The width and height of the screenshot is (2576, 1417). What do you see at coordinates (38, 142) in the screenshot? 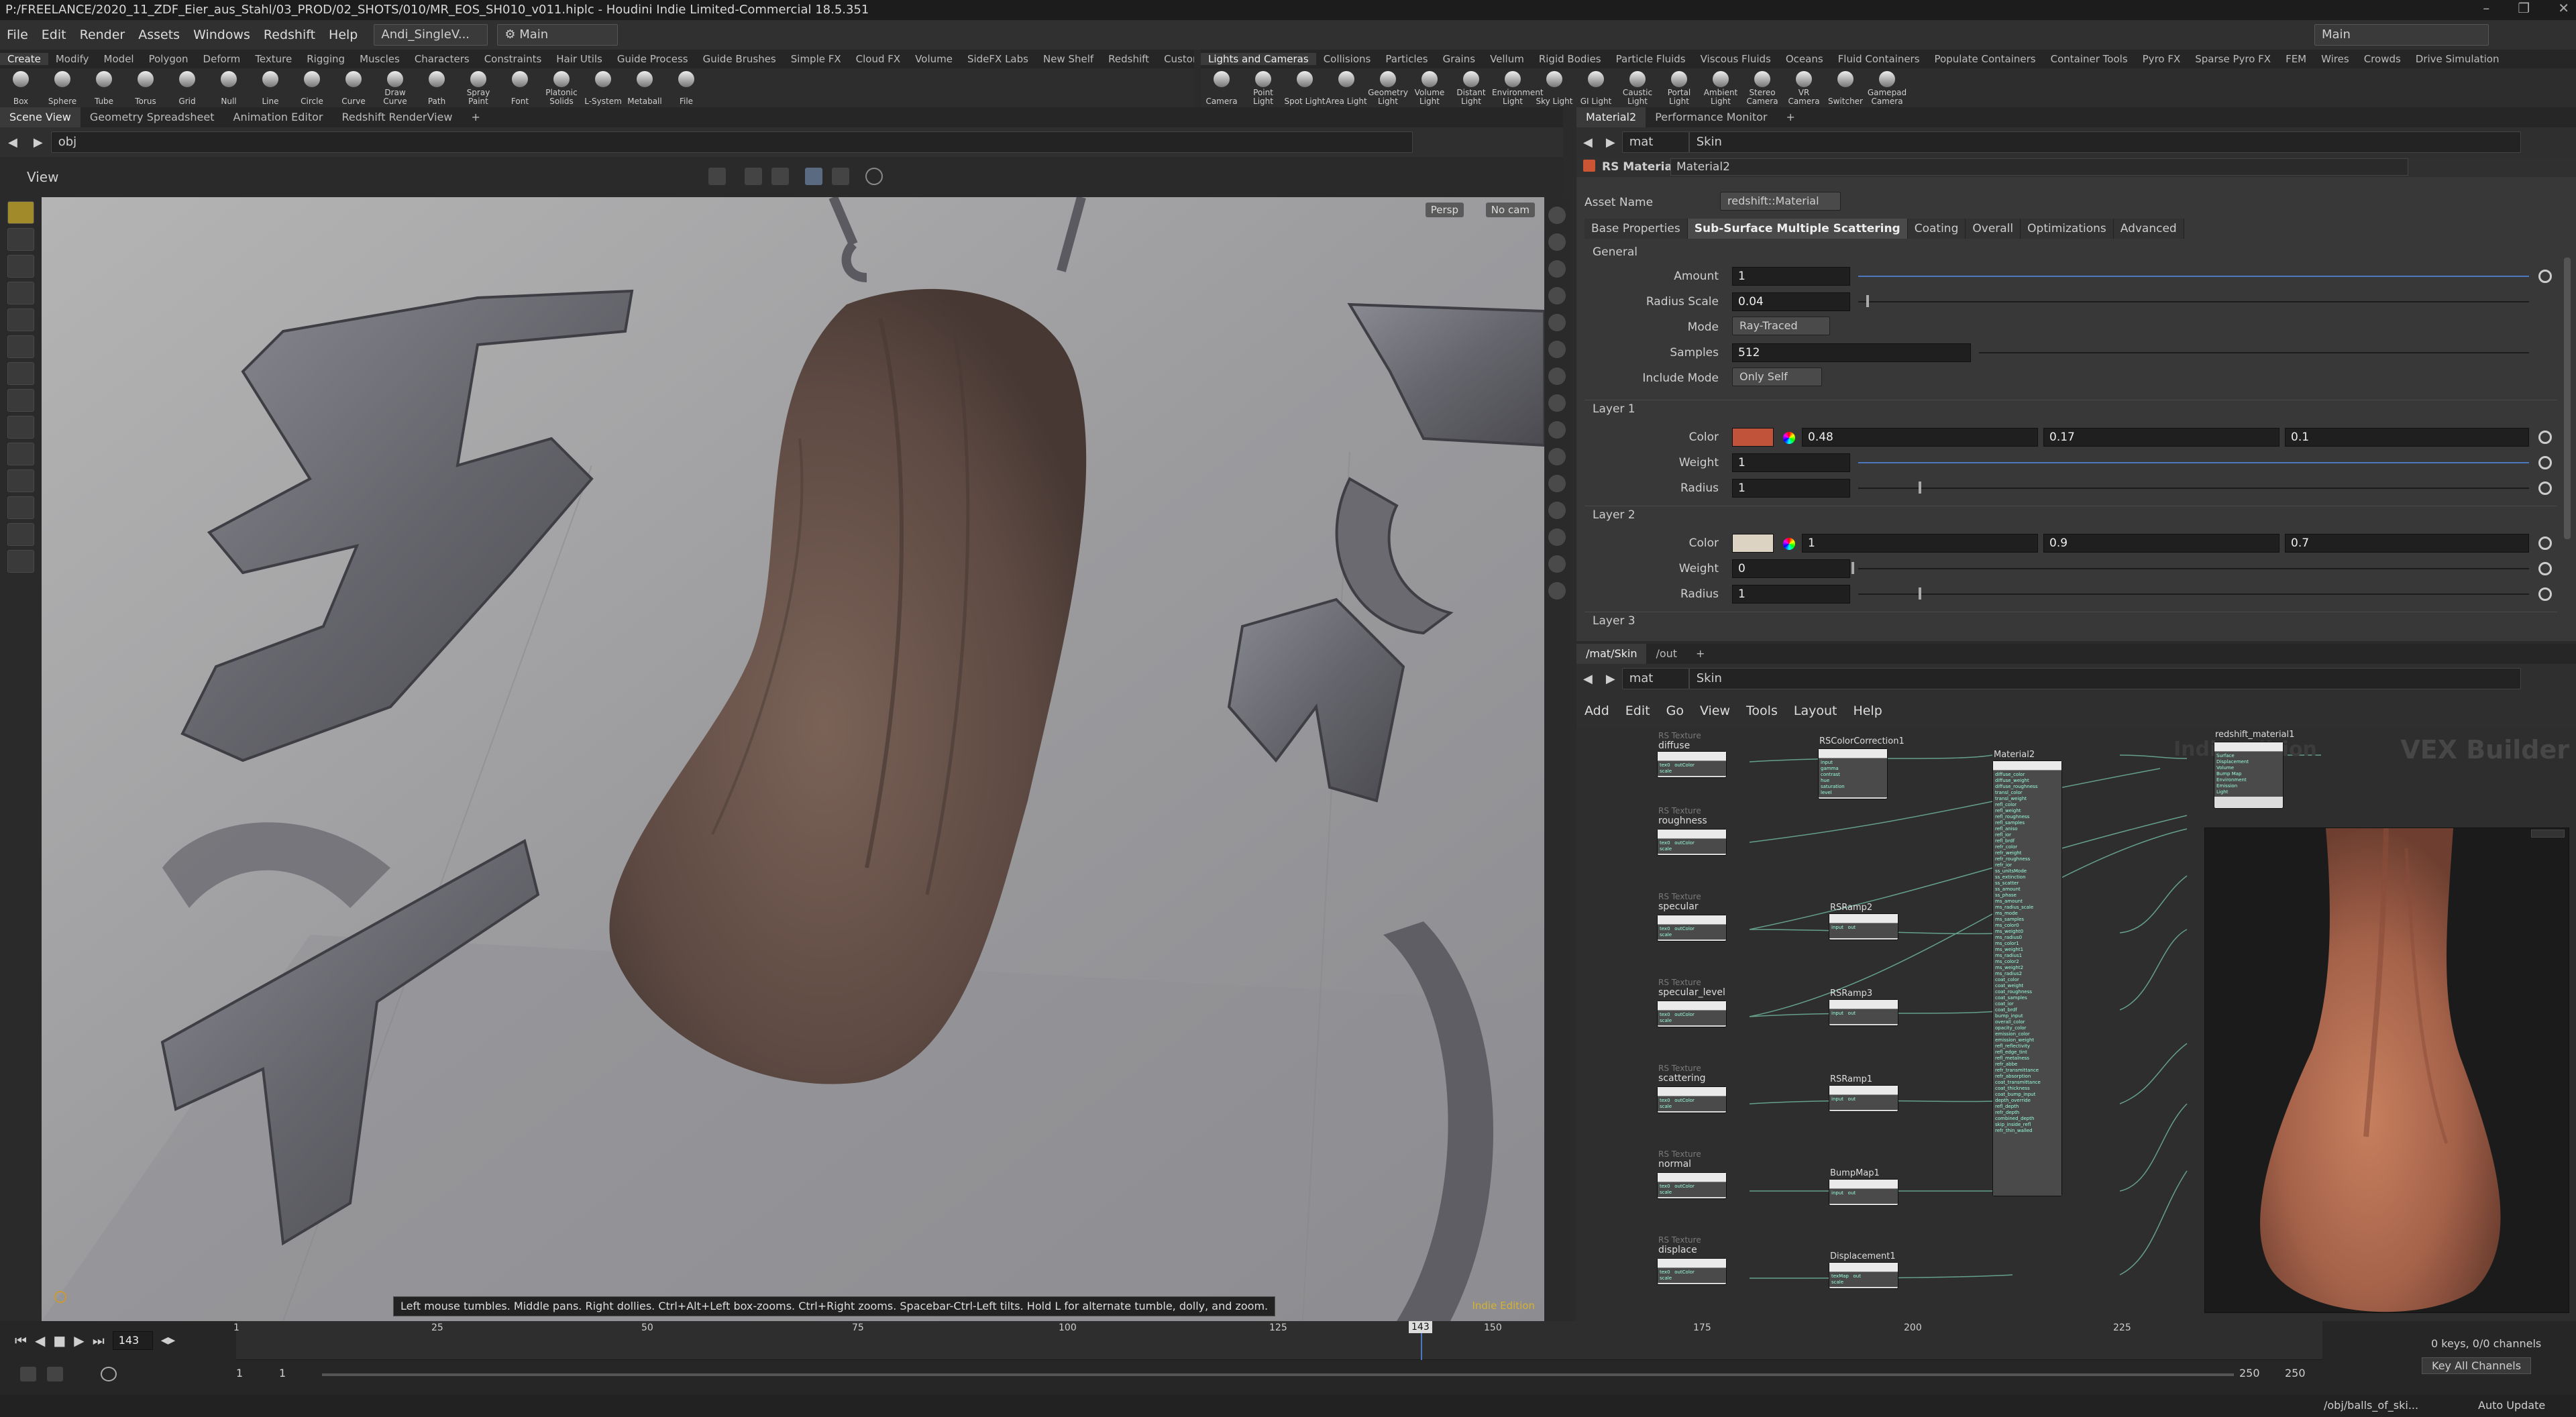
I see `forward-arrow-icon: ▶` at bounding box center [38, 142].